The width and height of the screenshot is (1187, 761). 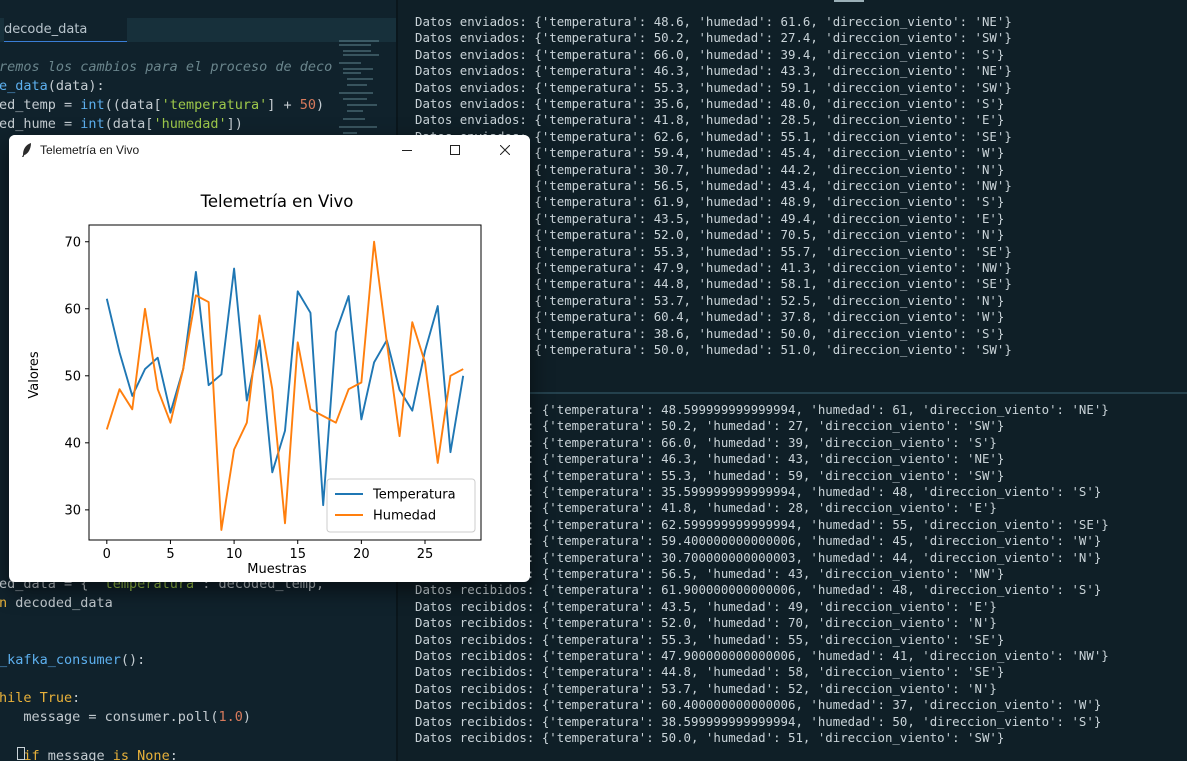 What do you see at coordinates (109, 717) in the screenshot?
I see `code-token: message = consumer.poll(` at bounding box center [109, 717].